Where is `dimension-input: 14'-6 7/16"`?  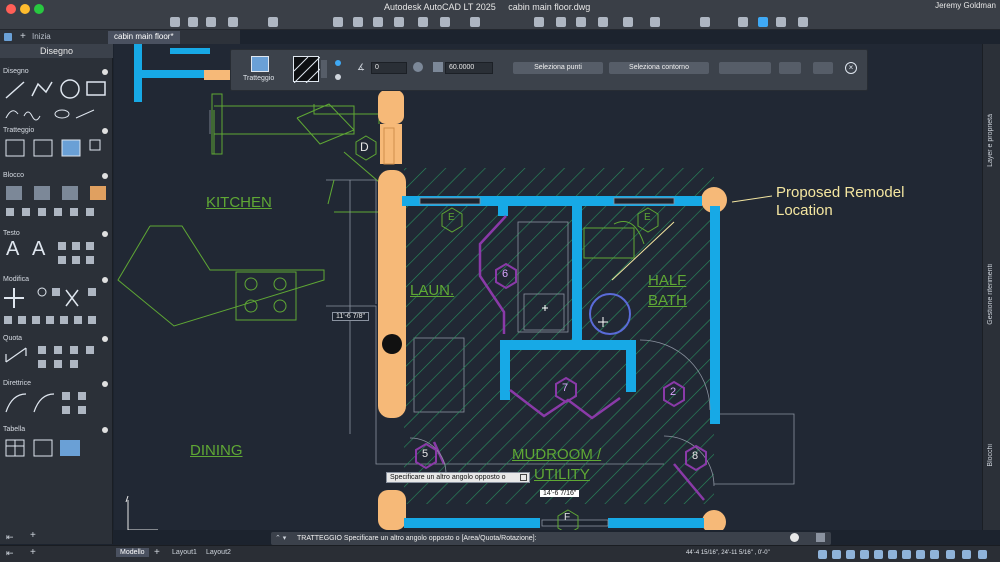 dimension-input: 14'-6 7/16" is located at coordinates (560, 493).